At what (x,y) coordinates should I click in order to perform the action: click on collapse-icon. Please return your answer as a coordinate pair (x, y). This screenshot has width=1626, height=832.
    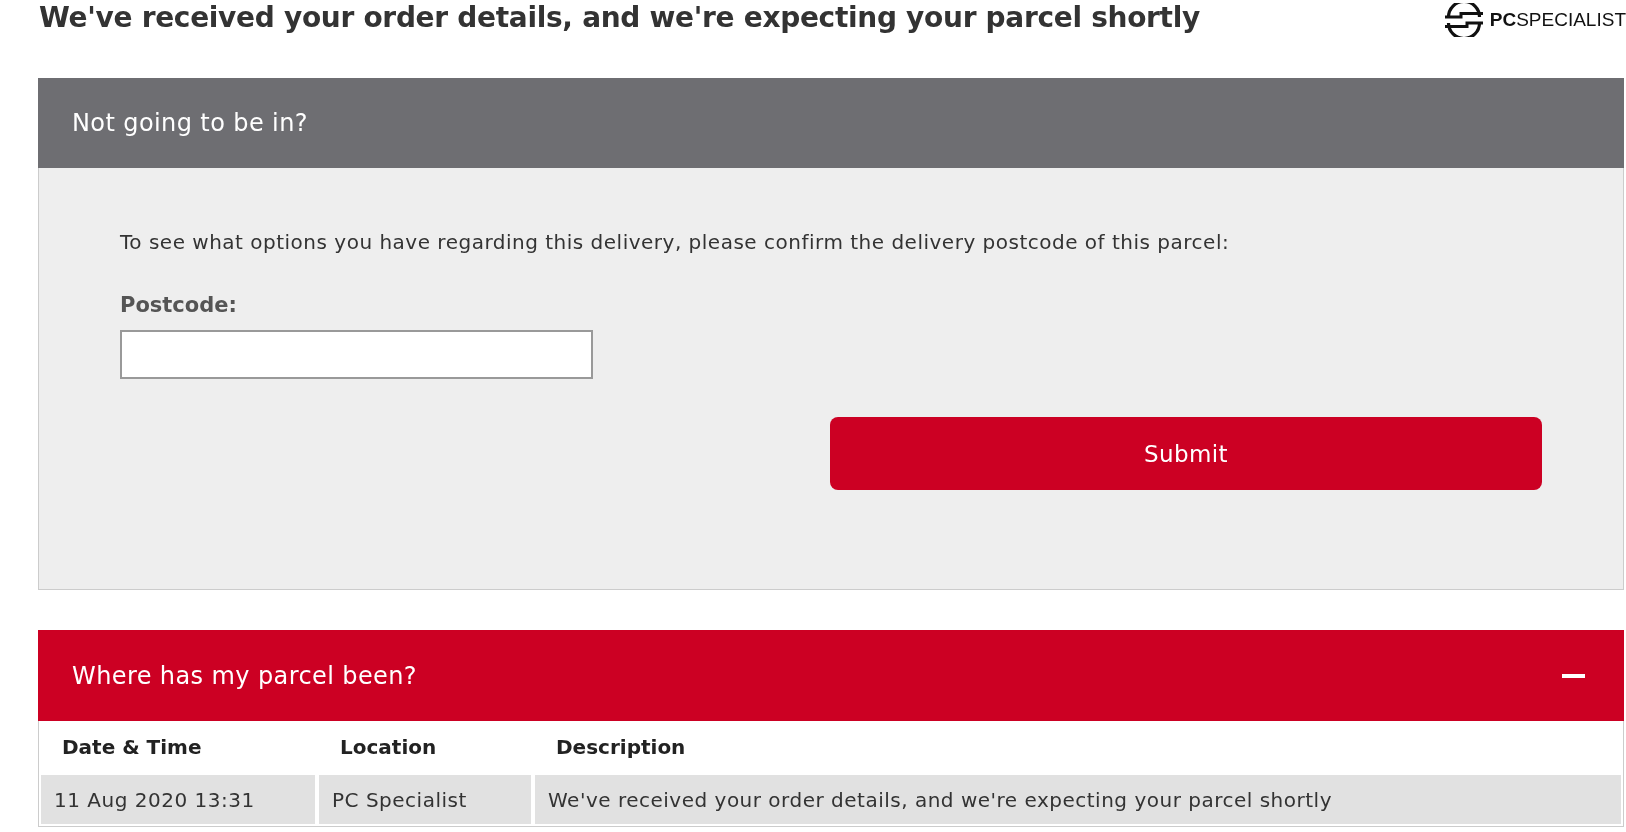
    Looking at the image, I should click on (1573, 675).